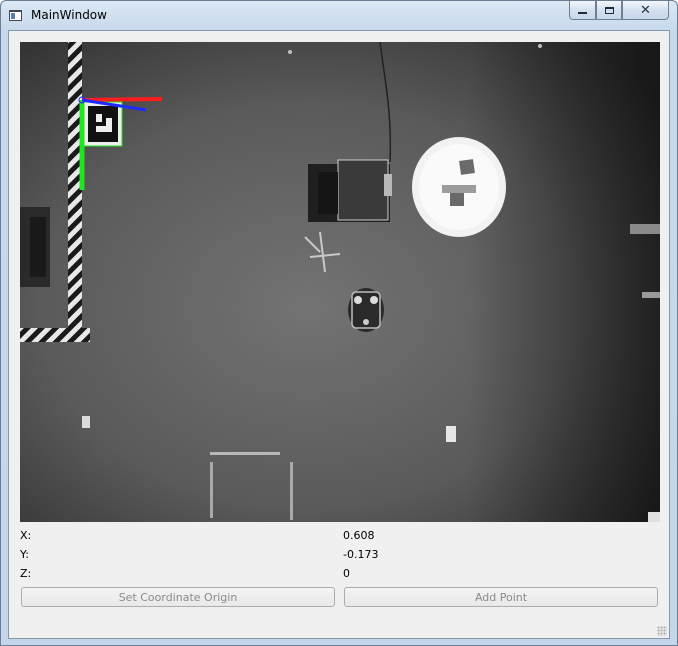  What do you see at coordinates (69, 15) in the screenshot?
I see `window-title: MainWindow` at bounding box center [69, 15].